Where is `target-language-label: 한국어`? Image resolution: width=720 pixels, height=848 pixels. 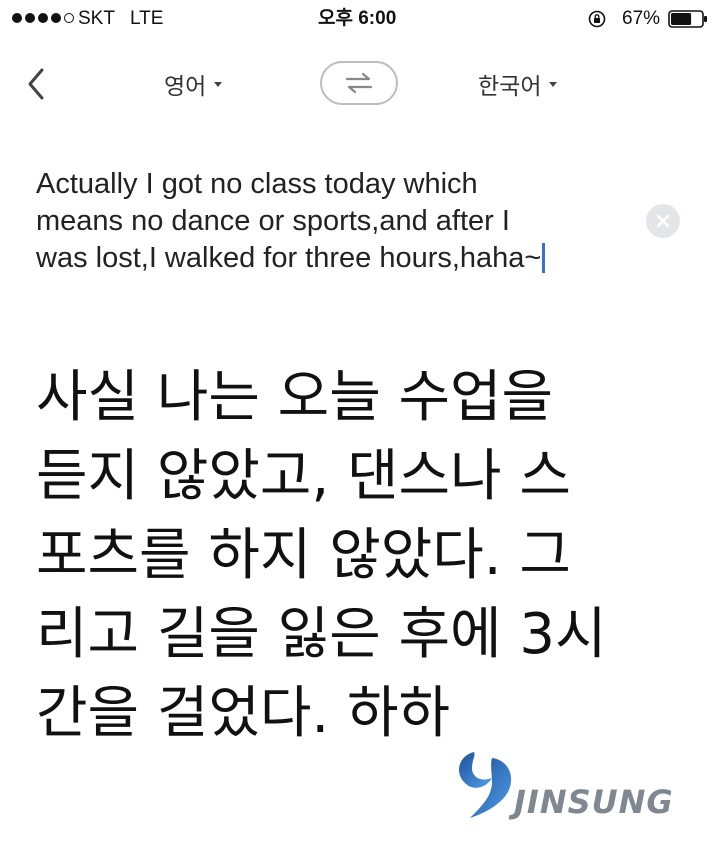
target-language-label: 한국어 is located at coordinates (510, 86).